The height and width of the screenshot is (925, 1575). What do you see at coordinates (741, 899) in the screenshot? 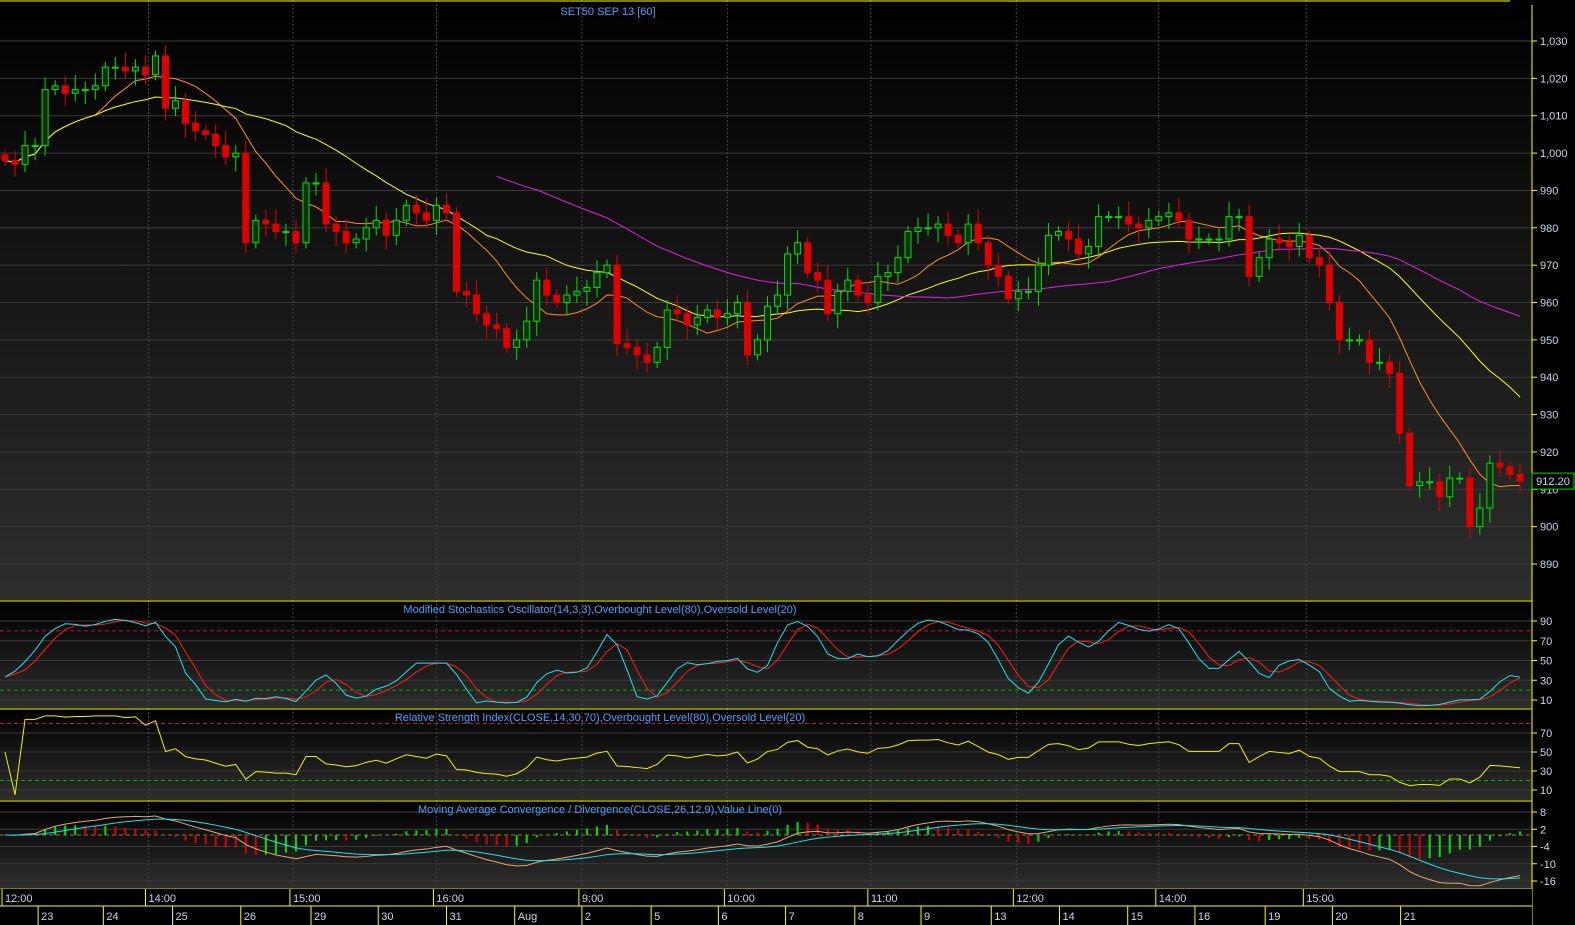
I see `time-label: 10:00` at bounding box center [741, 899].